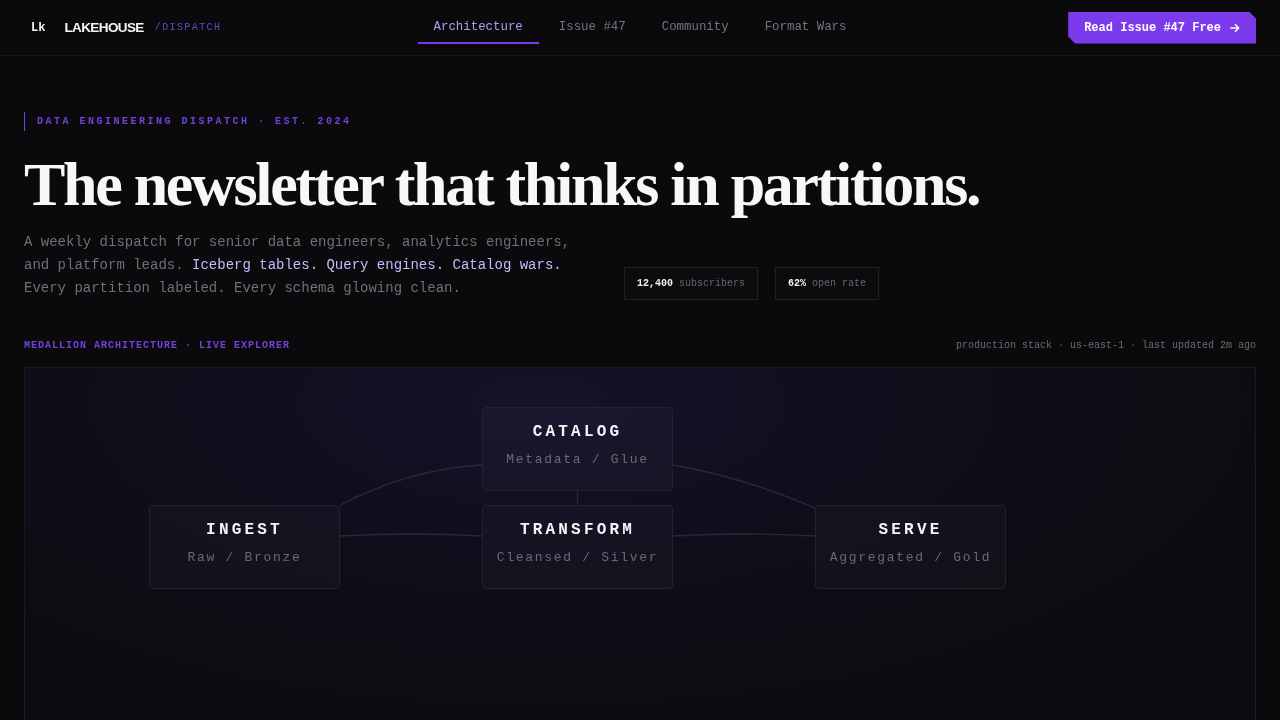  I want to click on pipeline-node: CATALOG Metadata / Glue, so click(577, 449).